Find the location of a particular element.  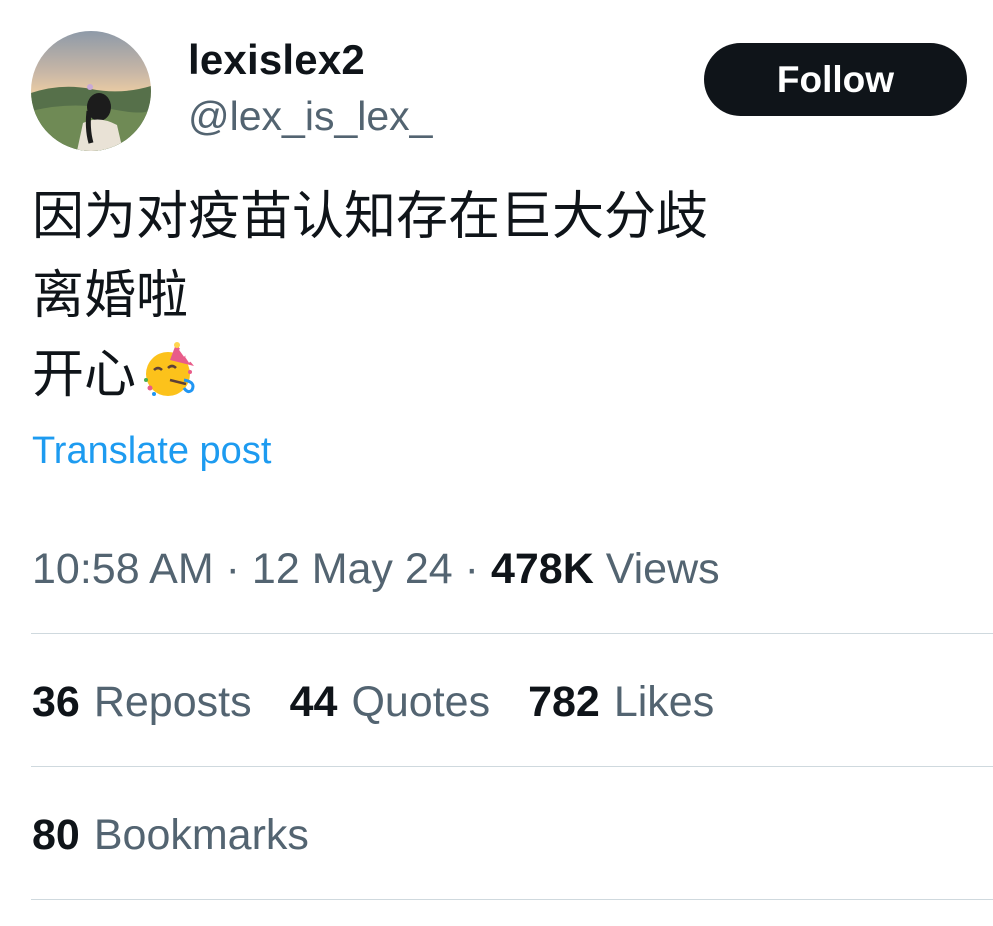

bookmarks-label: Bookmarks is located at coordinates (201, 835).